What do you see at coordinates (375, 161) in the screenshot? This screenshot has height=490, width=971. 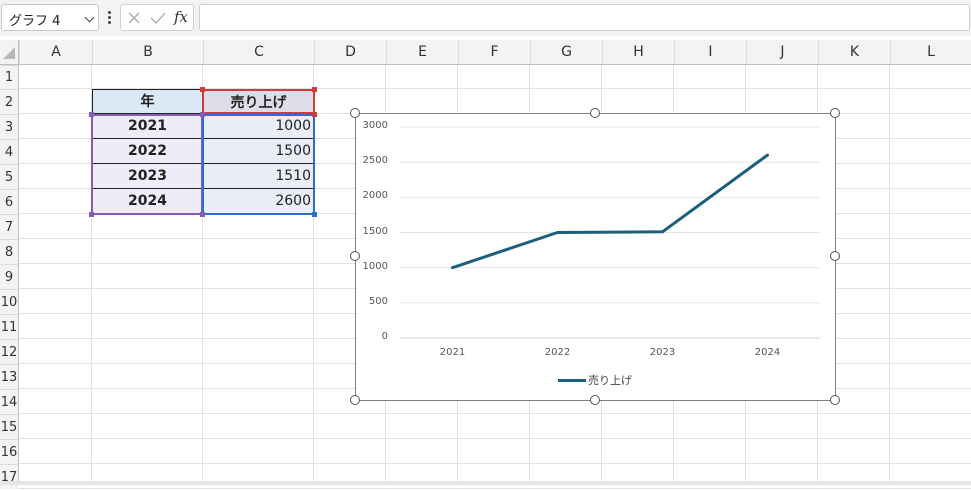 I see `y-tick-label: 2500` at bounding box center [375, 161].